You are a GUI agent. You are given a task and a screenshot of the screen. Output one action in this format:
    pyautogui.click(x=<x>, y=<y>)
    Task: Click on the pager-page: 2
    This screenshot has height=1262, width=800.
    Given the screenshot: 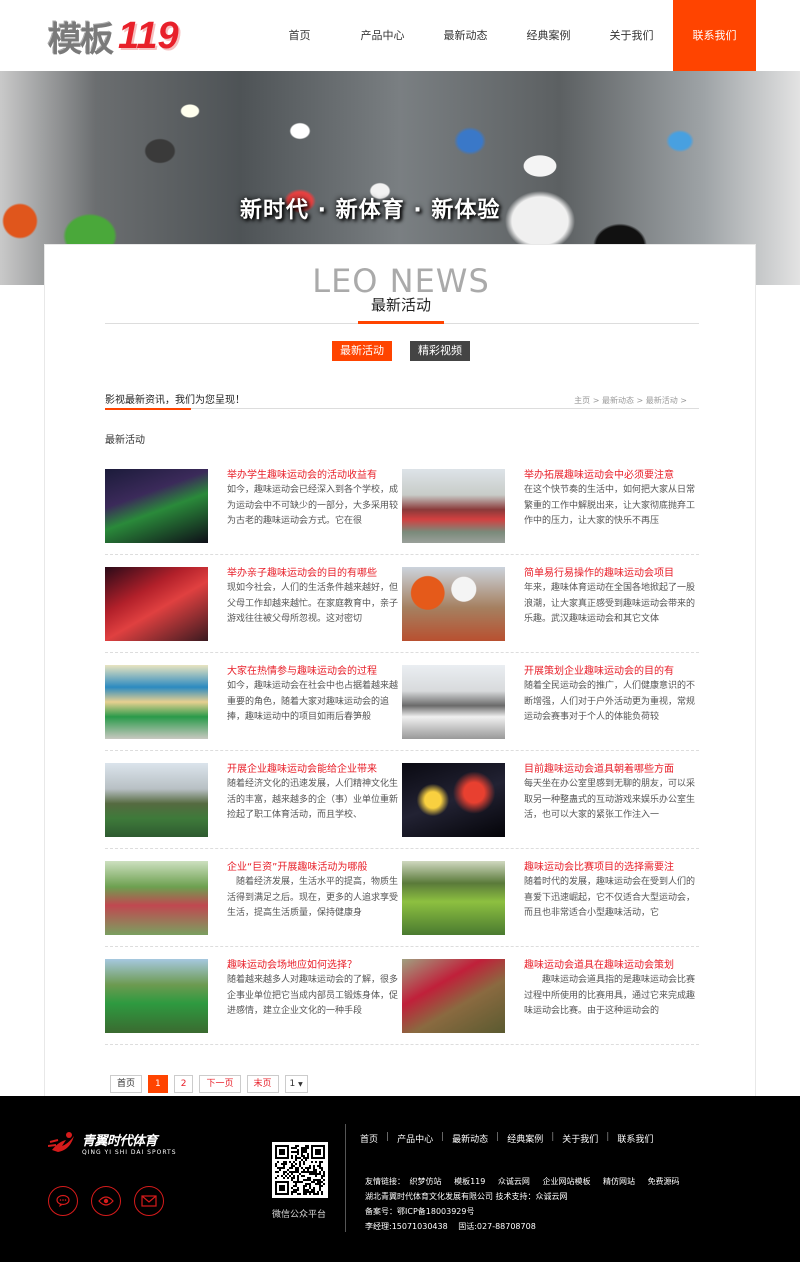 What is the action you would take?
    pyautogui.click(x=183, y=1084)
    